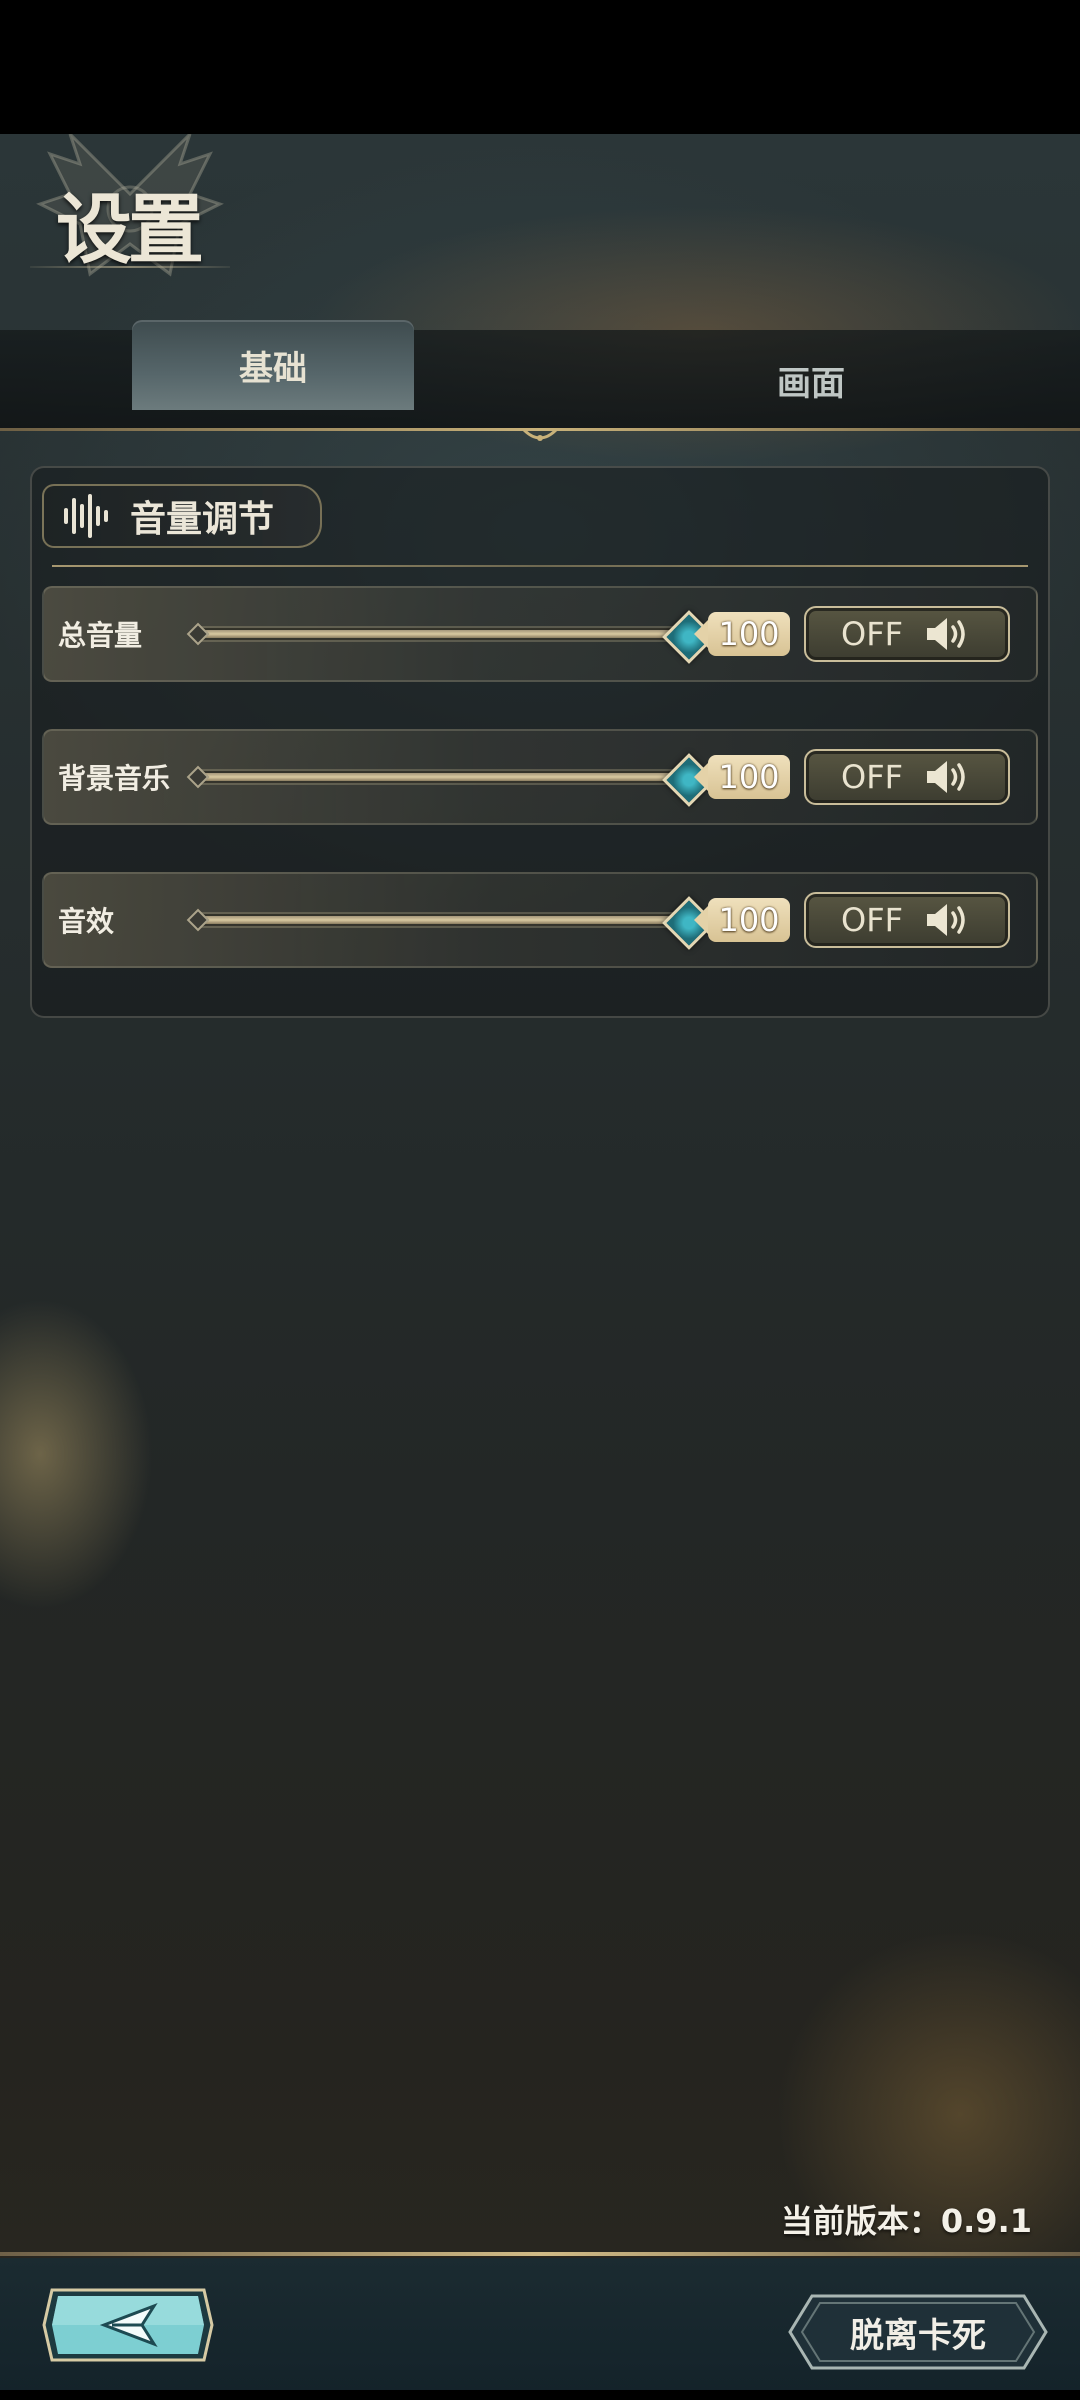  I want to click on back-button, so click(128, 2325).